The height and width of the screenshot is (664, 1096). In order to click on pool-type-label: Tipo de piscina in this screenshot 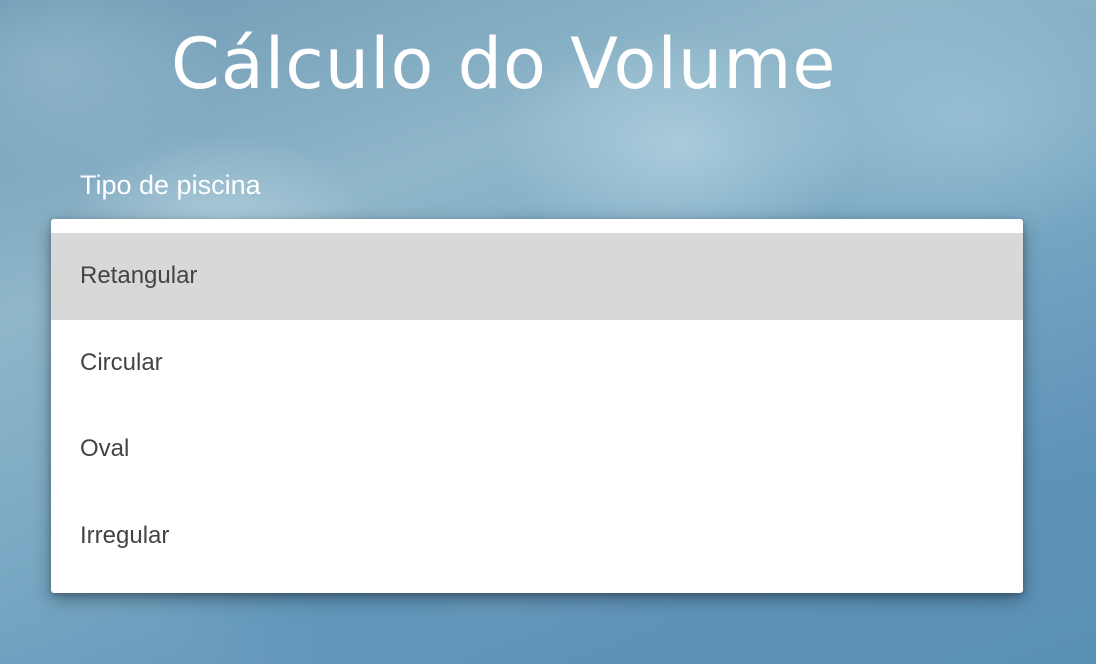, I will do `click(170, 185)`.